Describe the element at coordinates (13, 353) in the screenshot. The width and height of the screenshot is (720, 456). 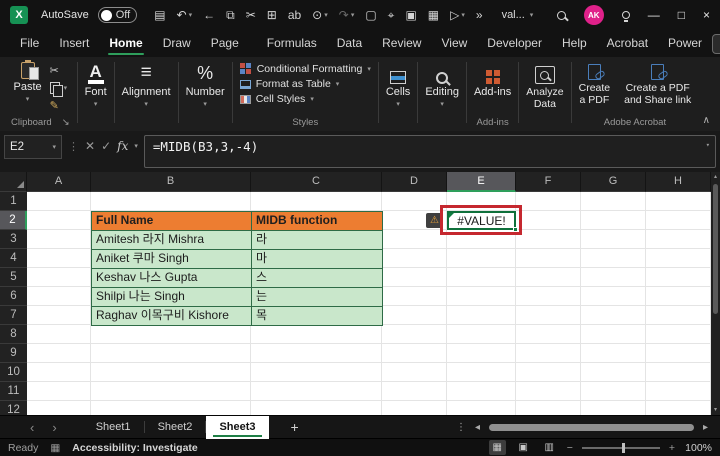
I see `row-header-9: 9` at that location.